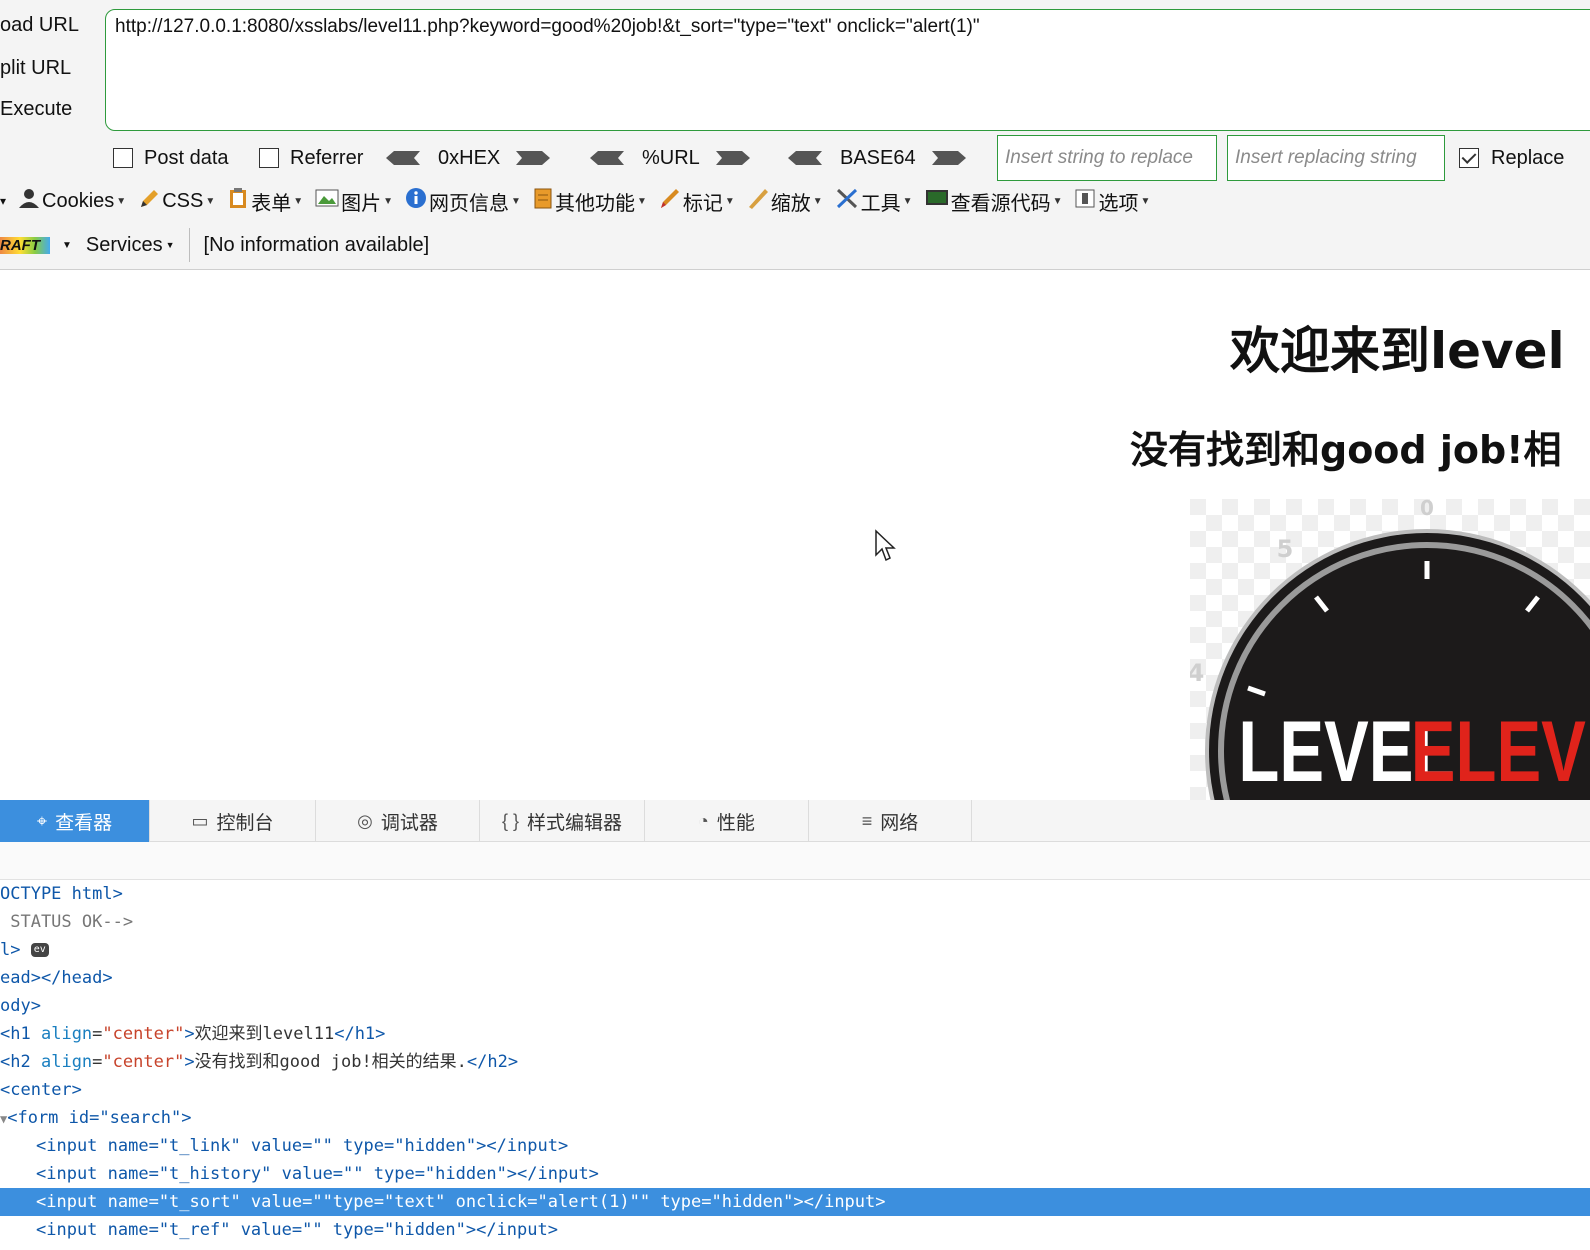 This screenshot has height=1250, width=1590. I want to click on close-tag: </h2>, so click(492, 1062).